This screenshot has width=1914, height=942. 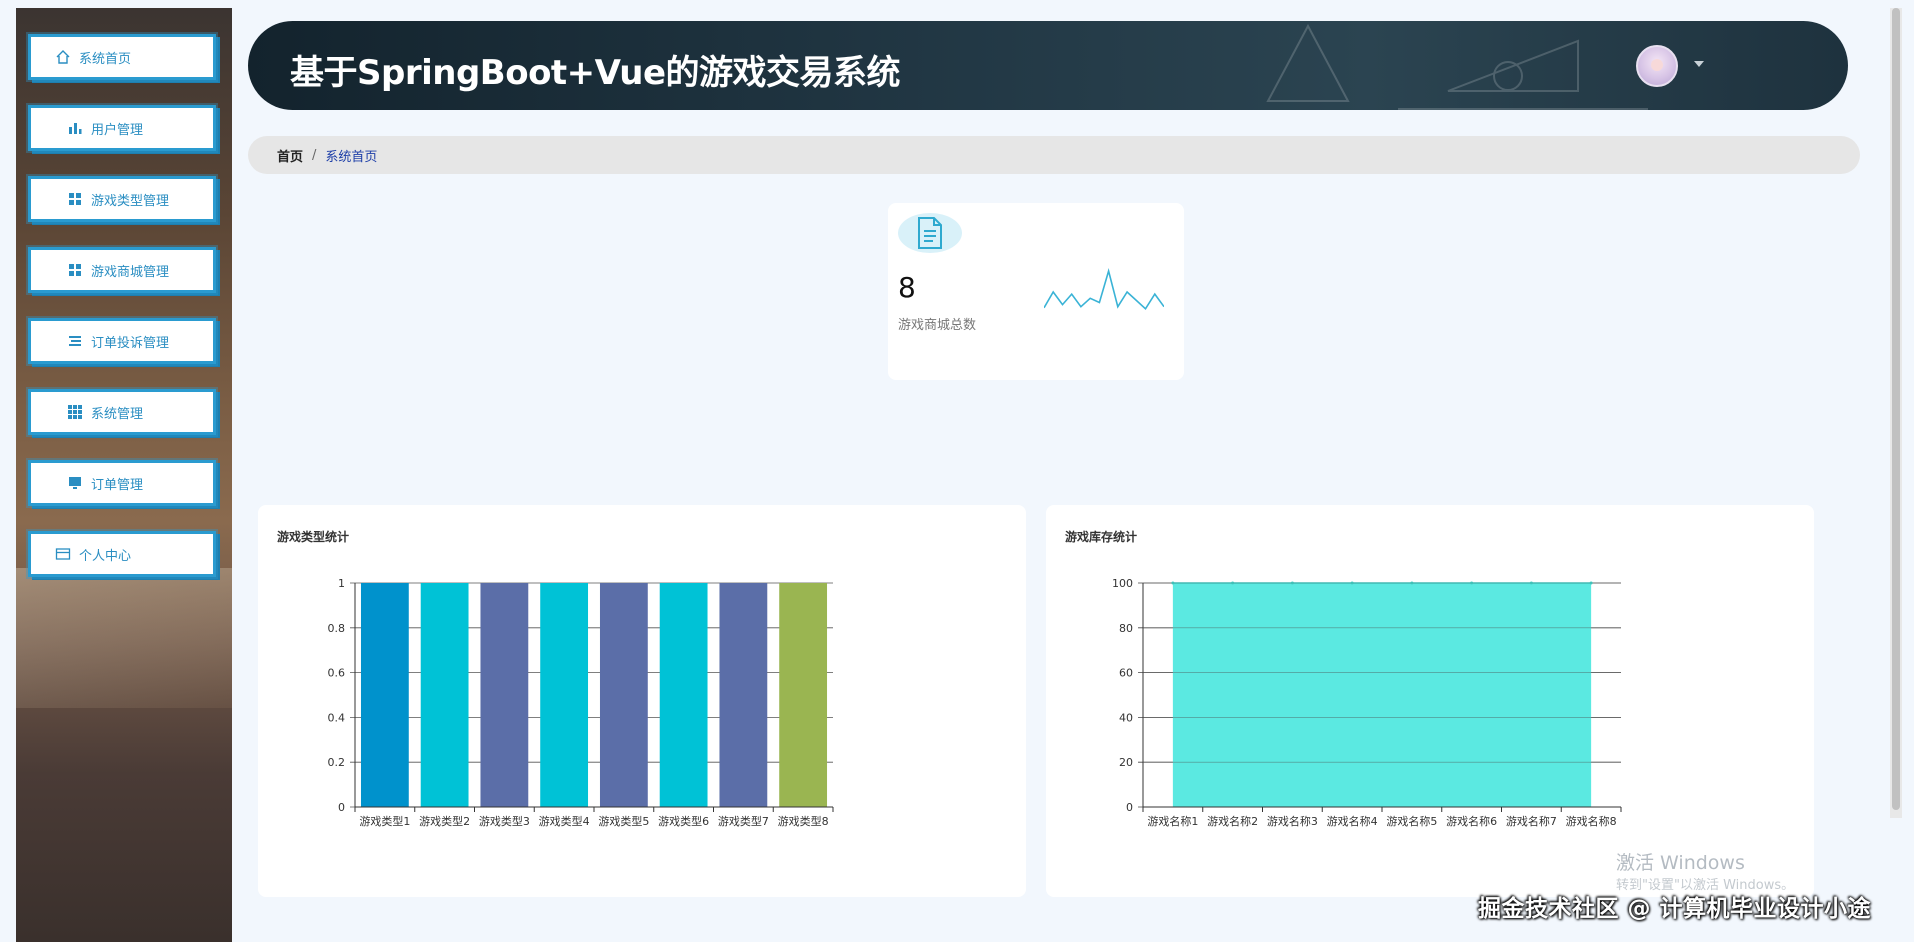 I want to click on x-tick-label: 游戏名称5, so click(x=1411, y=821).